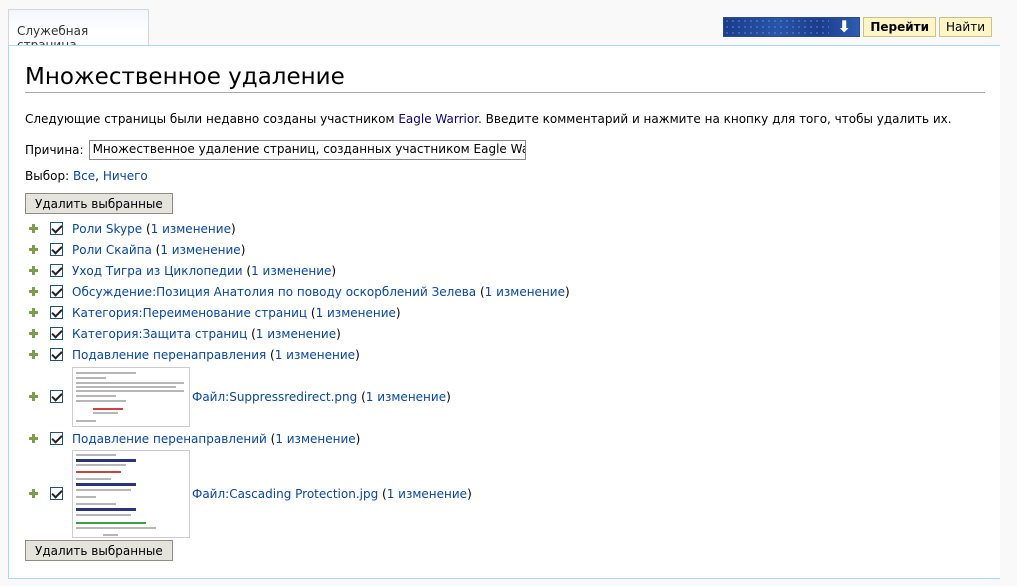 This screenshot has height=586, width=1017. What do you see at coordinates (107, 229) in the screenshot?
I see `item-link: Роли Skype` at bounding box center [107, 229].